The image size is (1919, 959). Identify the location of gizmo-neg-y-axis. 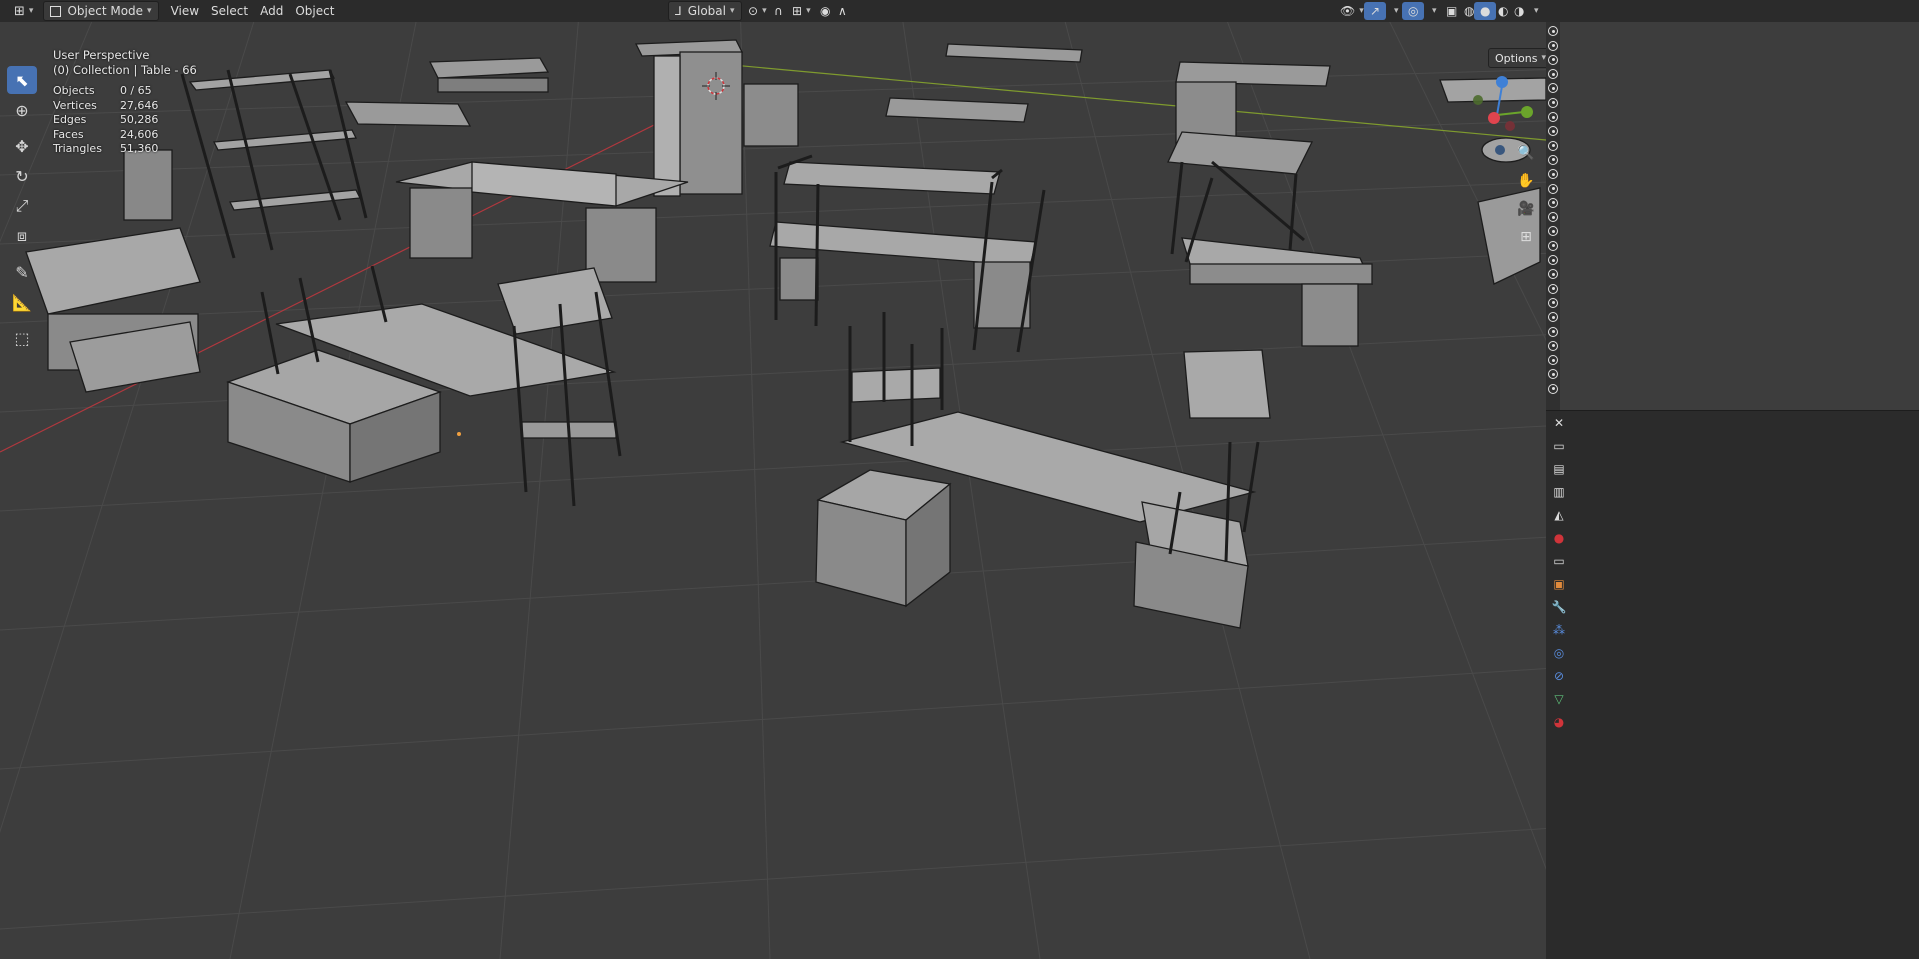
(1478, 100).